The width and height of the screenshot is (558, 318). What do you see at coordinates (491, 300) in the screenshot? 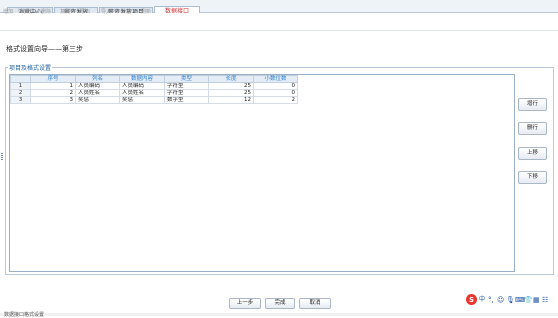
I see `punctuation-icon: °,` at bounding box center [491, 300].